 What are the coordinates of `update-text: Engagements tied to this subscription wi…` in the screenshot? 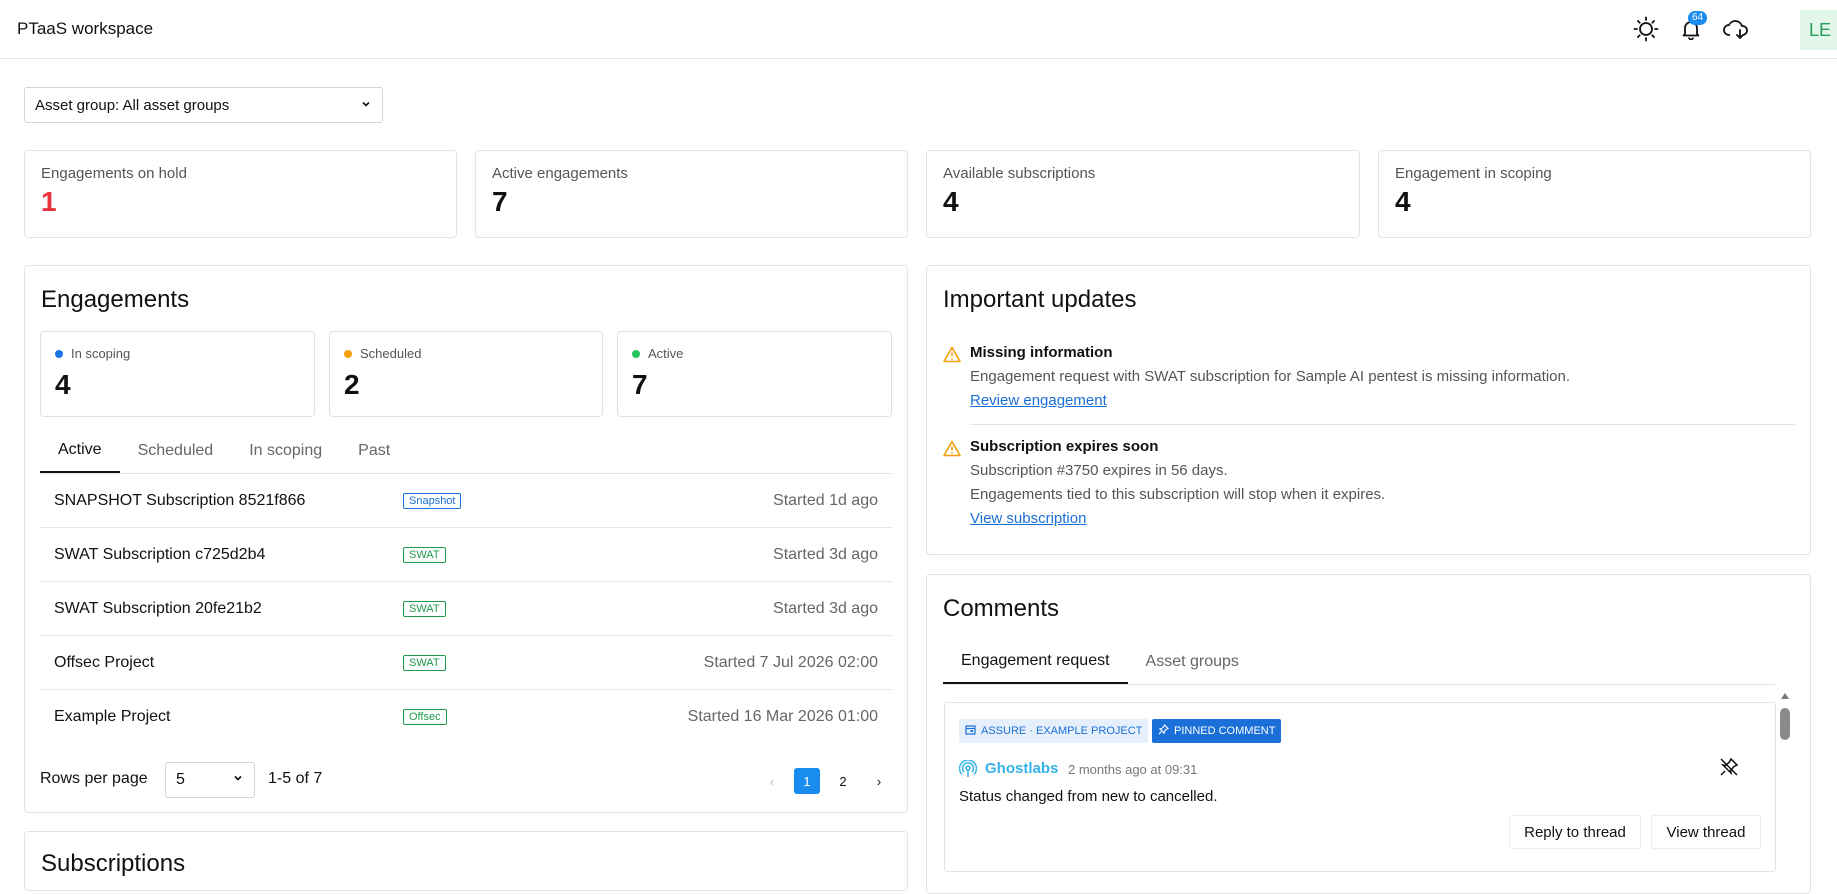 It's located at (1178, 494).